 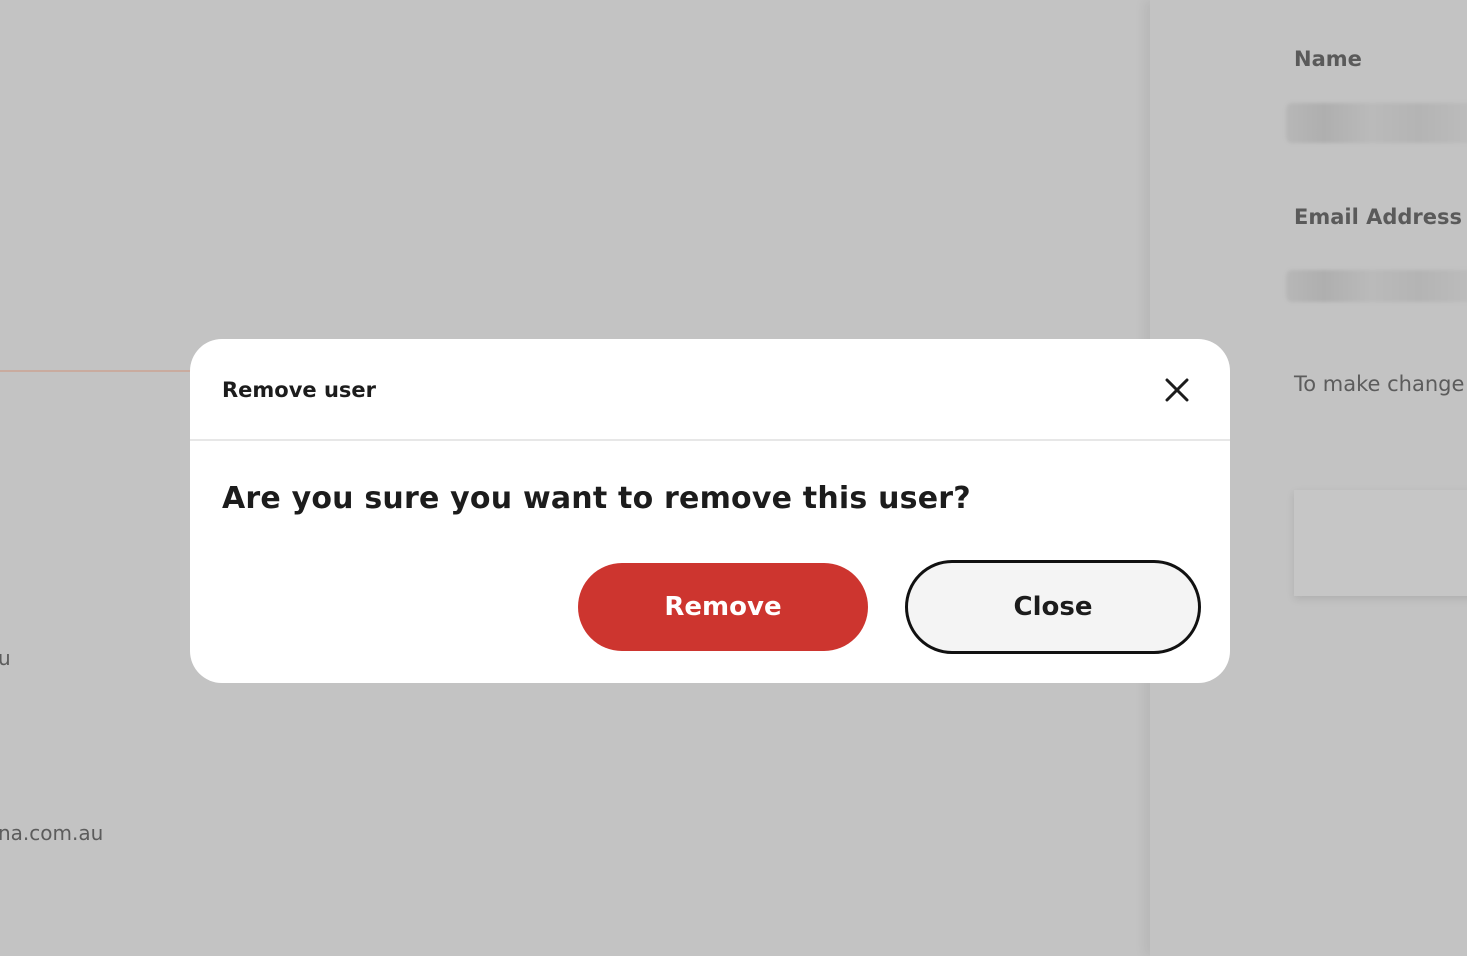 I want to click on background-partial-email: na.com.au, so click(x=52, y=833).